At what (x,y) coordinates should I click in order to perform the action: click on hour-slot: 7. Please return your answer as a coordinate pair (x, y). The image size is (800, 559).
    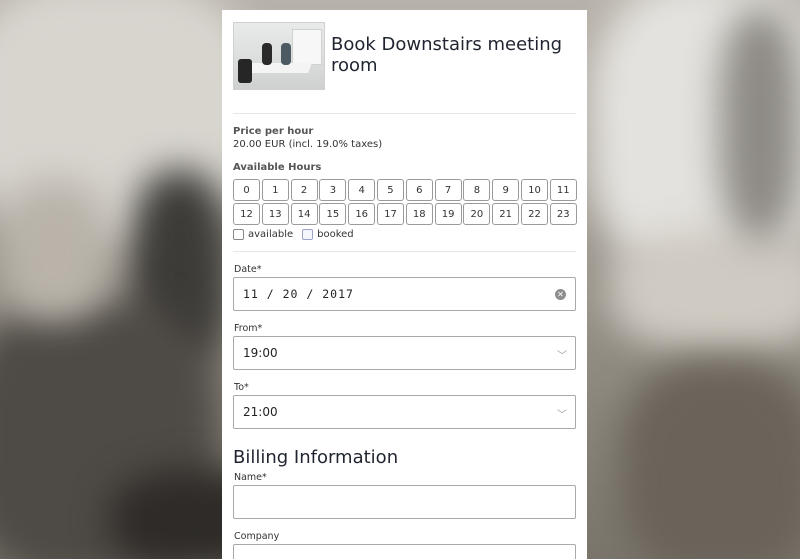
    Looking at the image, I should click on (448, 190).